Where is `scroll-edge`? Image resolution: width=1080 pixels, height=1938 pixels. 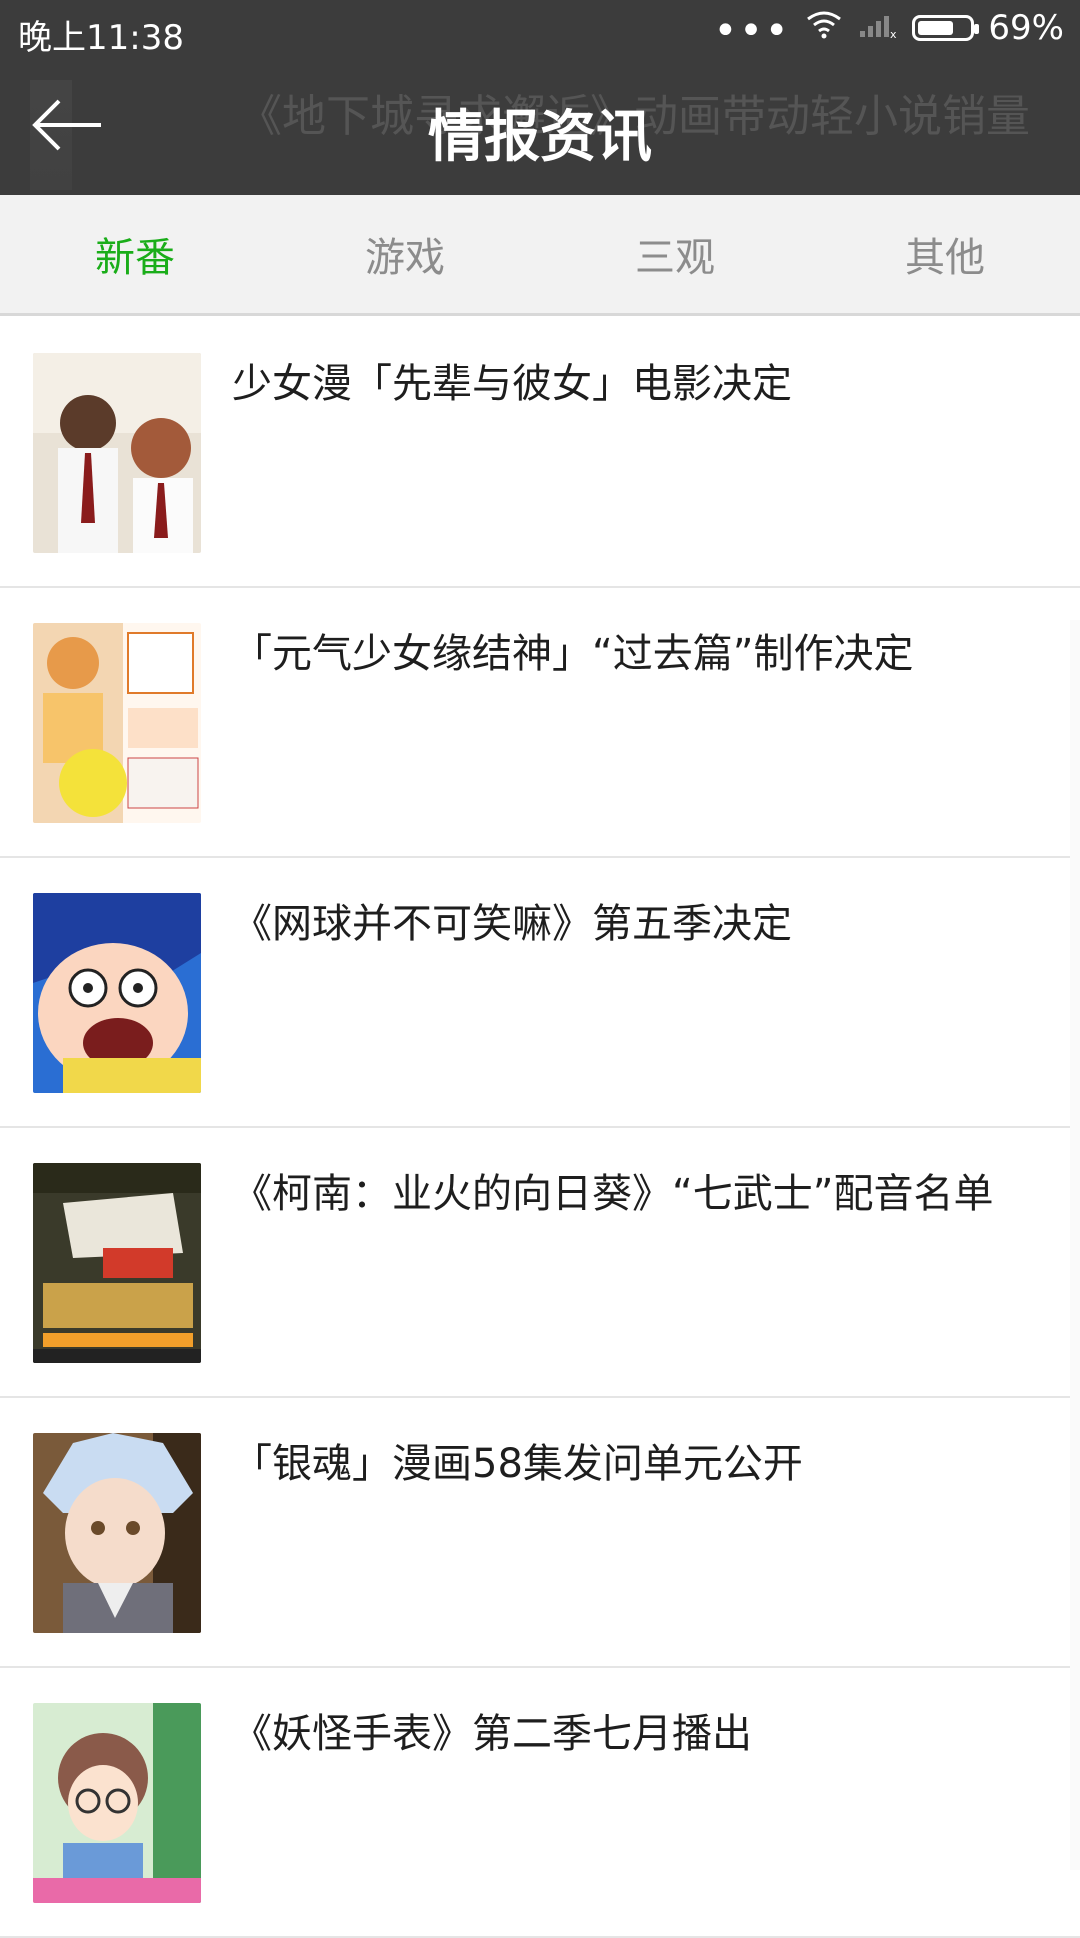
scroll-edge is located at coordinates (1075, 1245).